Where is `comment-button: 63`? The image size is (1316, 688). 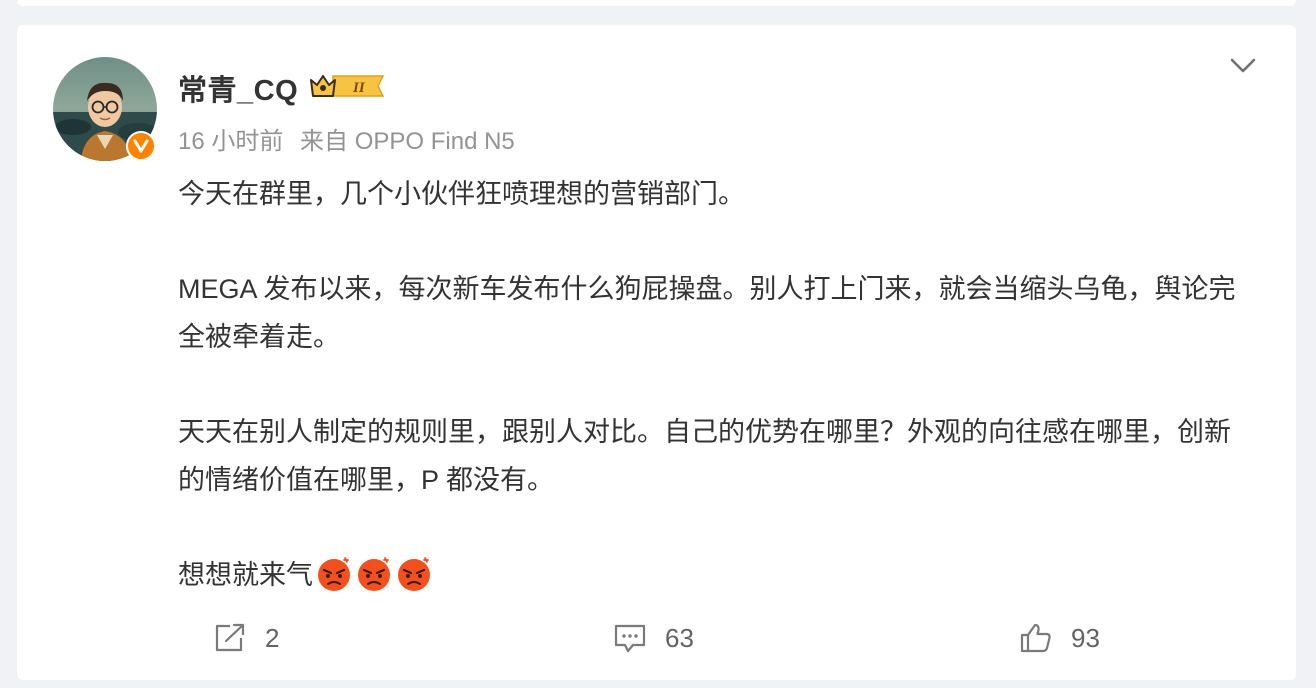 comment-button: 63 is located at coordinates (653, 638).